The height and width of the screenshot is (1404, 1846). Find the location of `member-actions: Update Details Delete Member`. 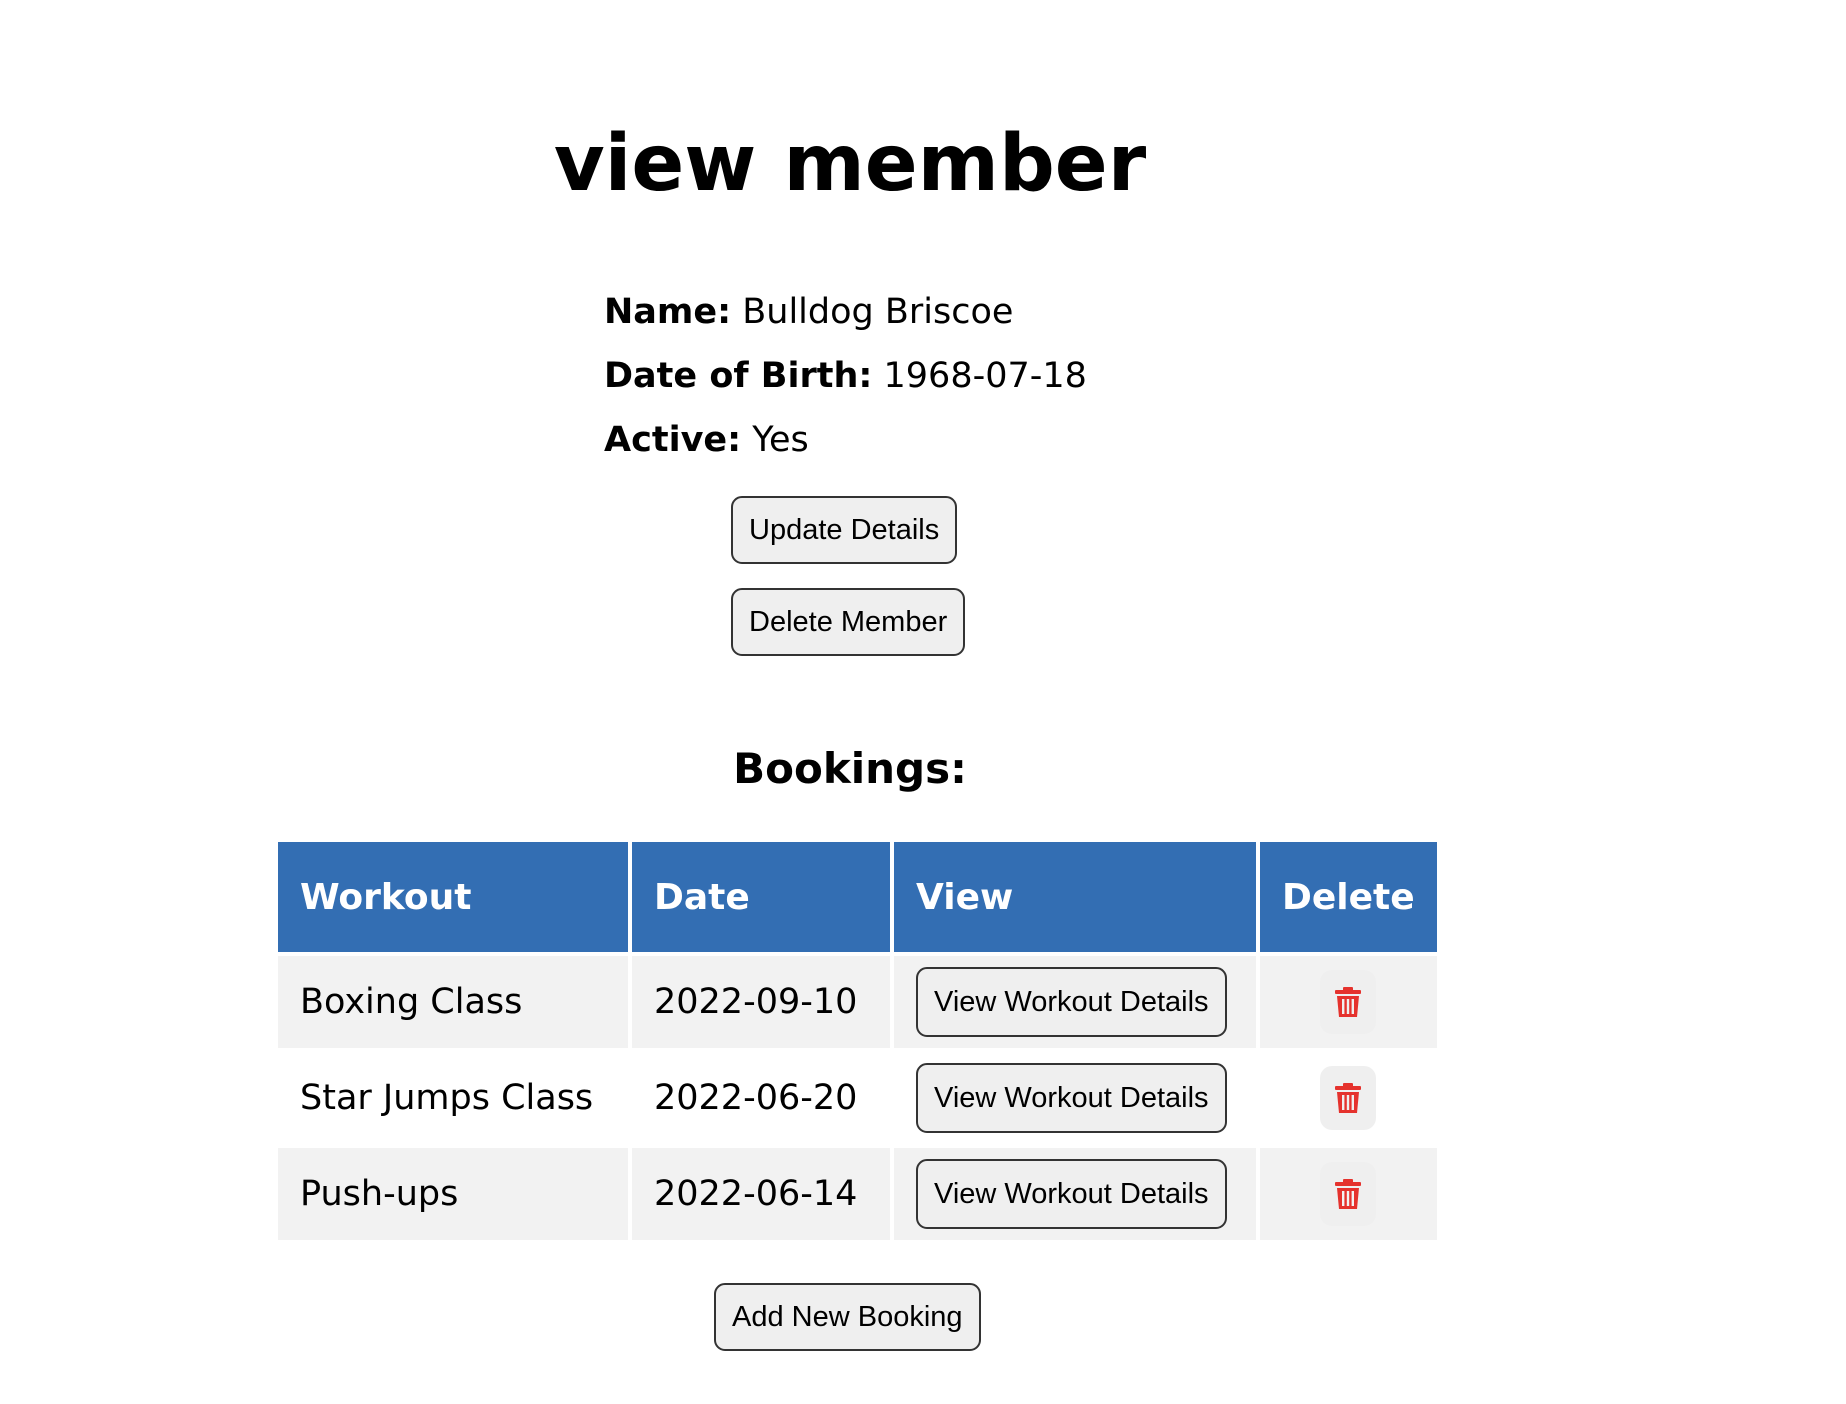

member-actions: Update Details Delete Member is located at coordinates (848, 576).